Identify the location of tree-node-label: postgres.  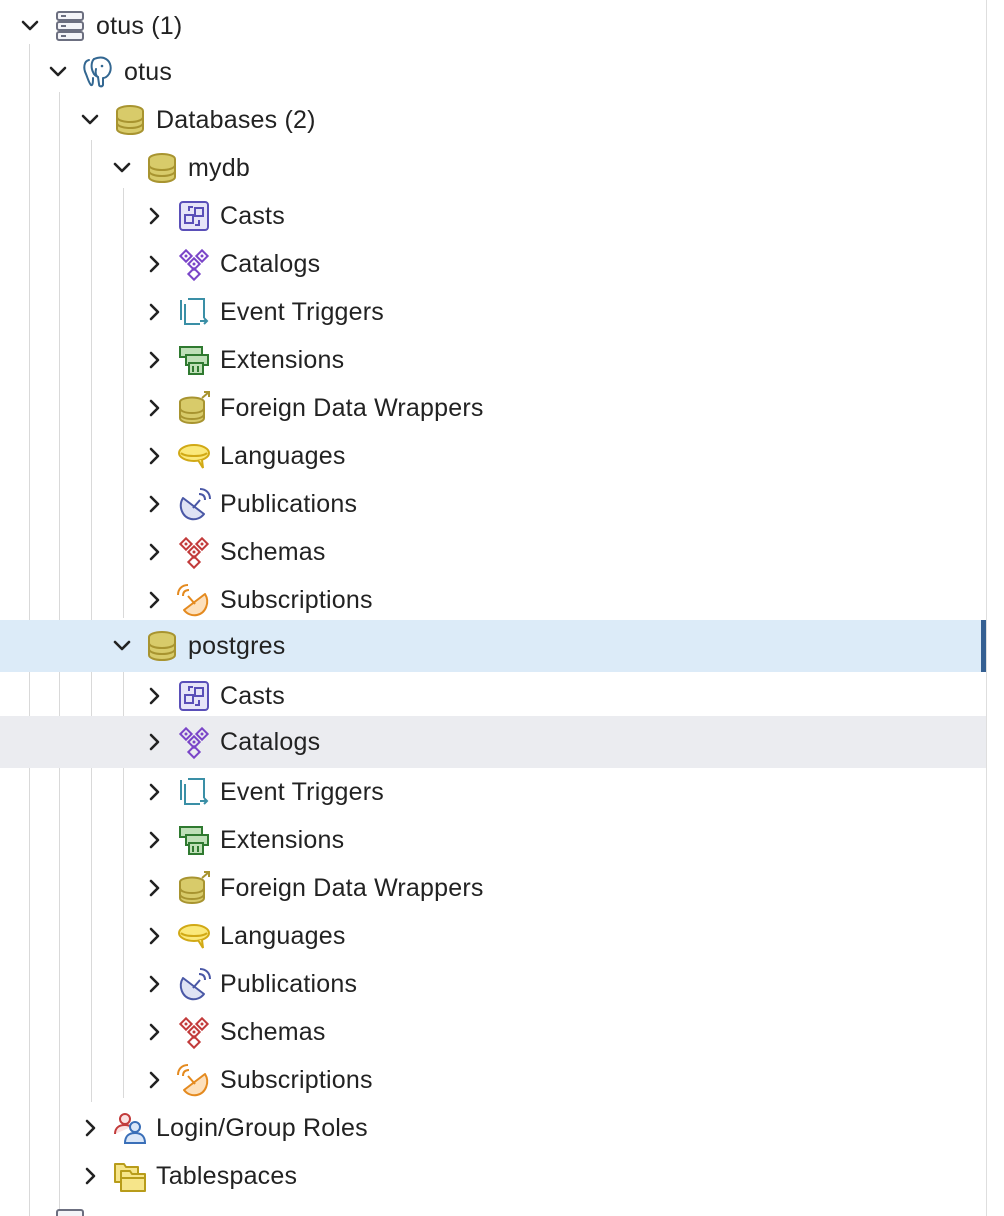
(237, 646).